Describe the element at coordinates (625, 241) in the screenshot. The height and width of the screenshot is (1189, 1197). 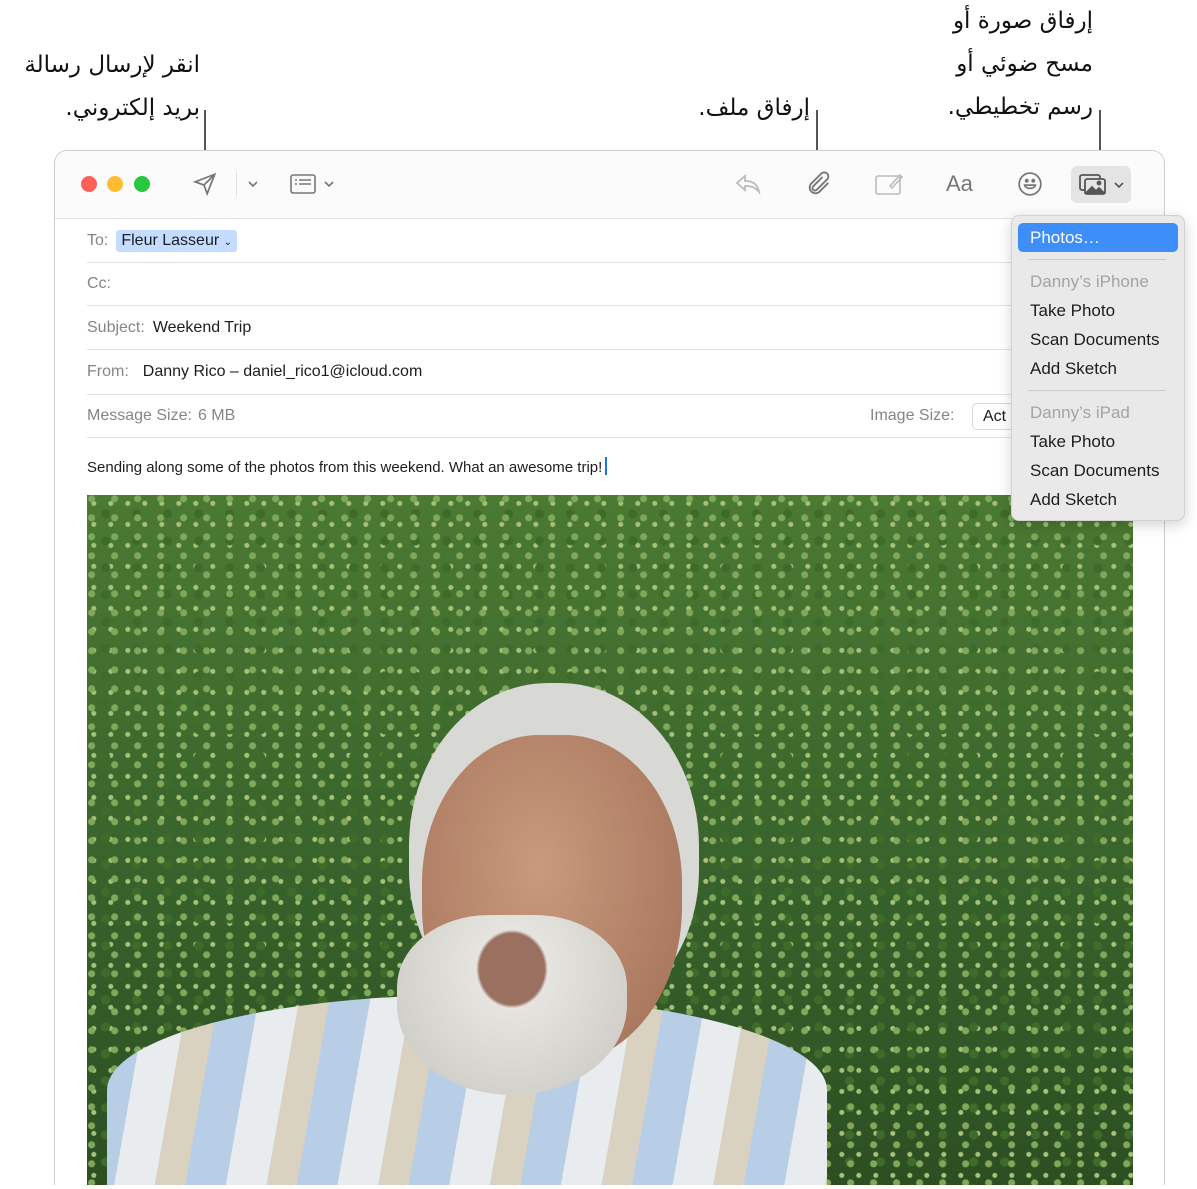
I see `to-field: To: Fleur Lasseur ⌄` at that location.